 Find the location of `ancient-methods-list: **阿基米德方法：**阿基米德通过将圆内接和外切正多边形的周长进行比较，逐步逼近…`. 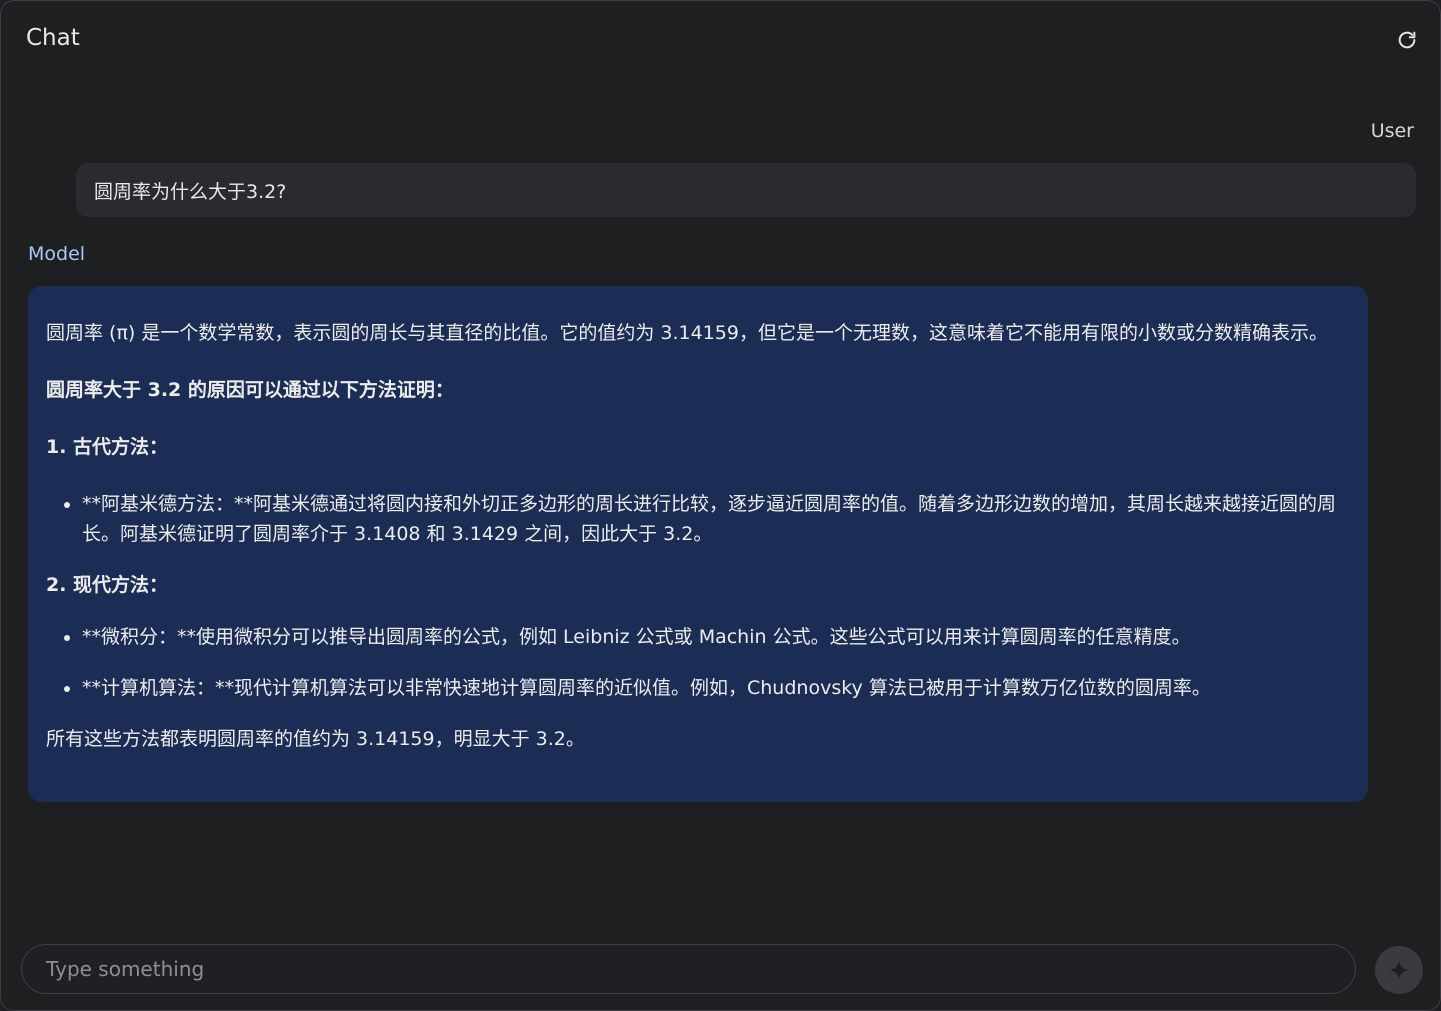

ancient-methods-list: **阿基米德方法：**阿基米德通过将圆内接和外切正多边形的周长进行比较，逐步逼近… is located at coordinates (716, 519).